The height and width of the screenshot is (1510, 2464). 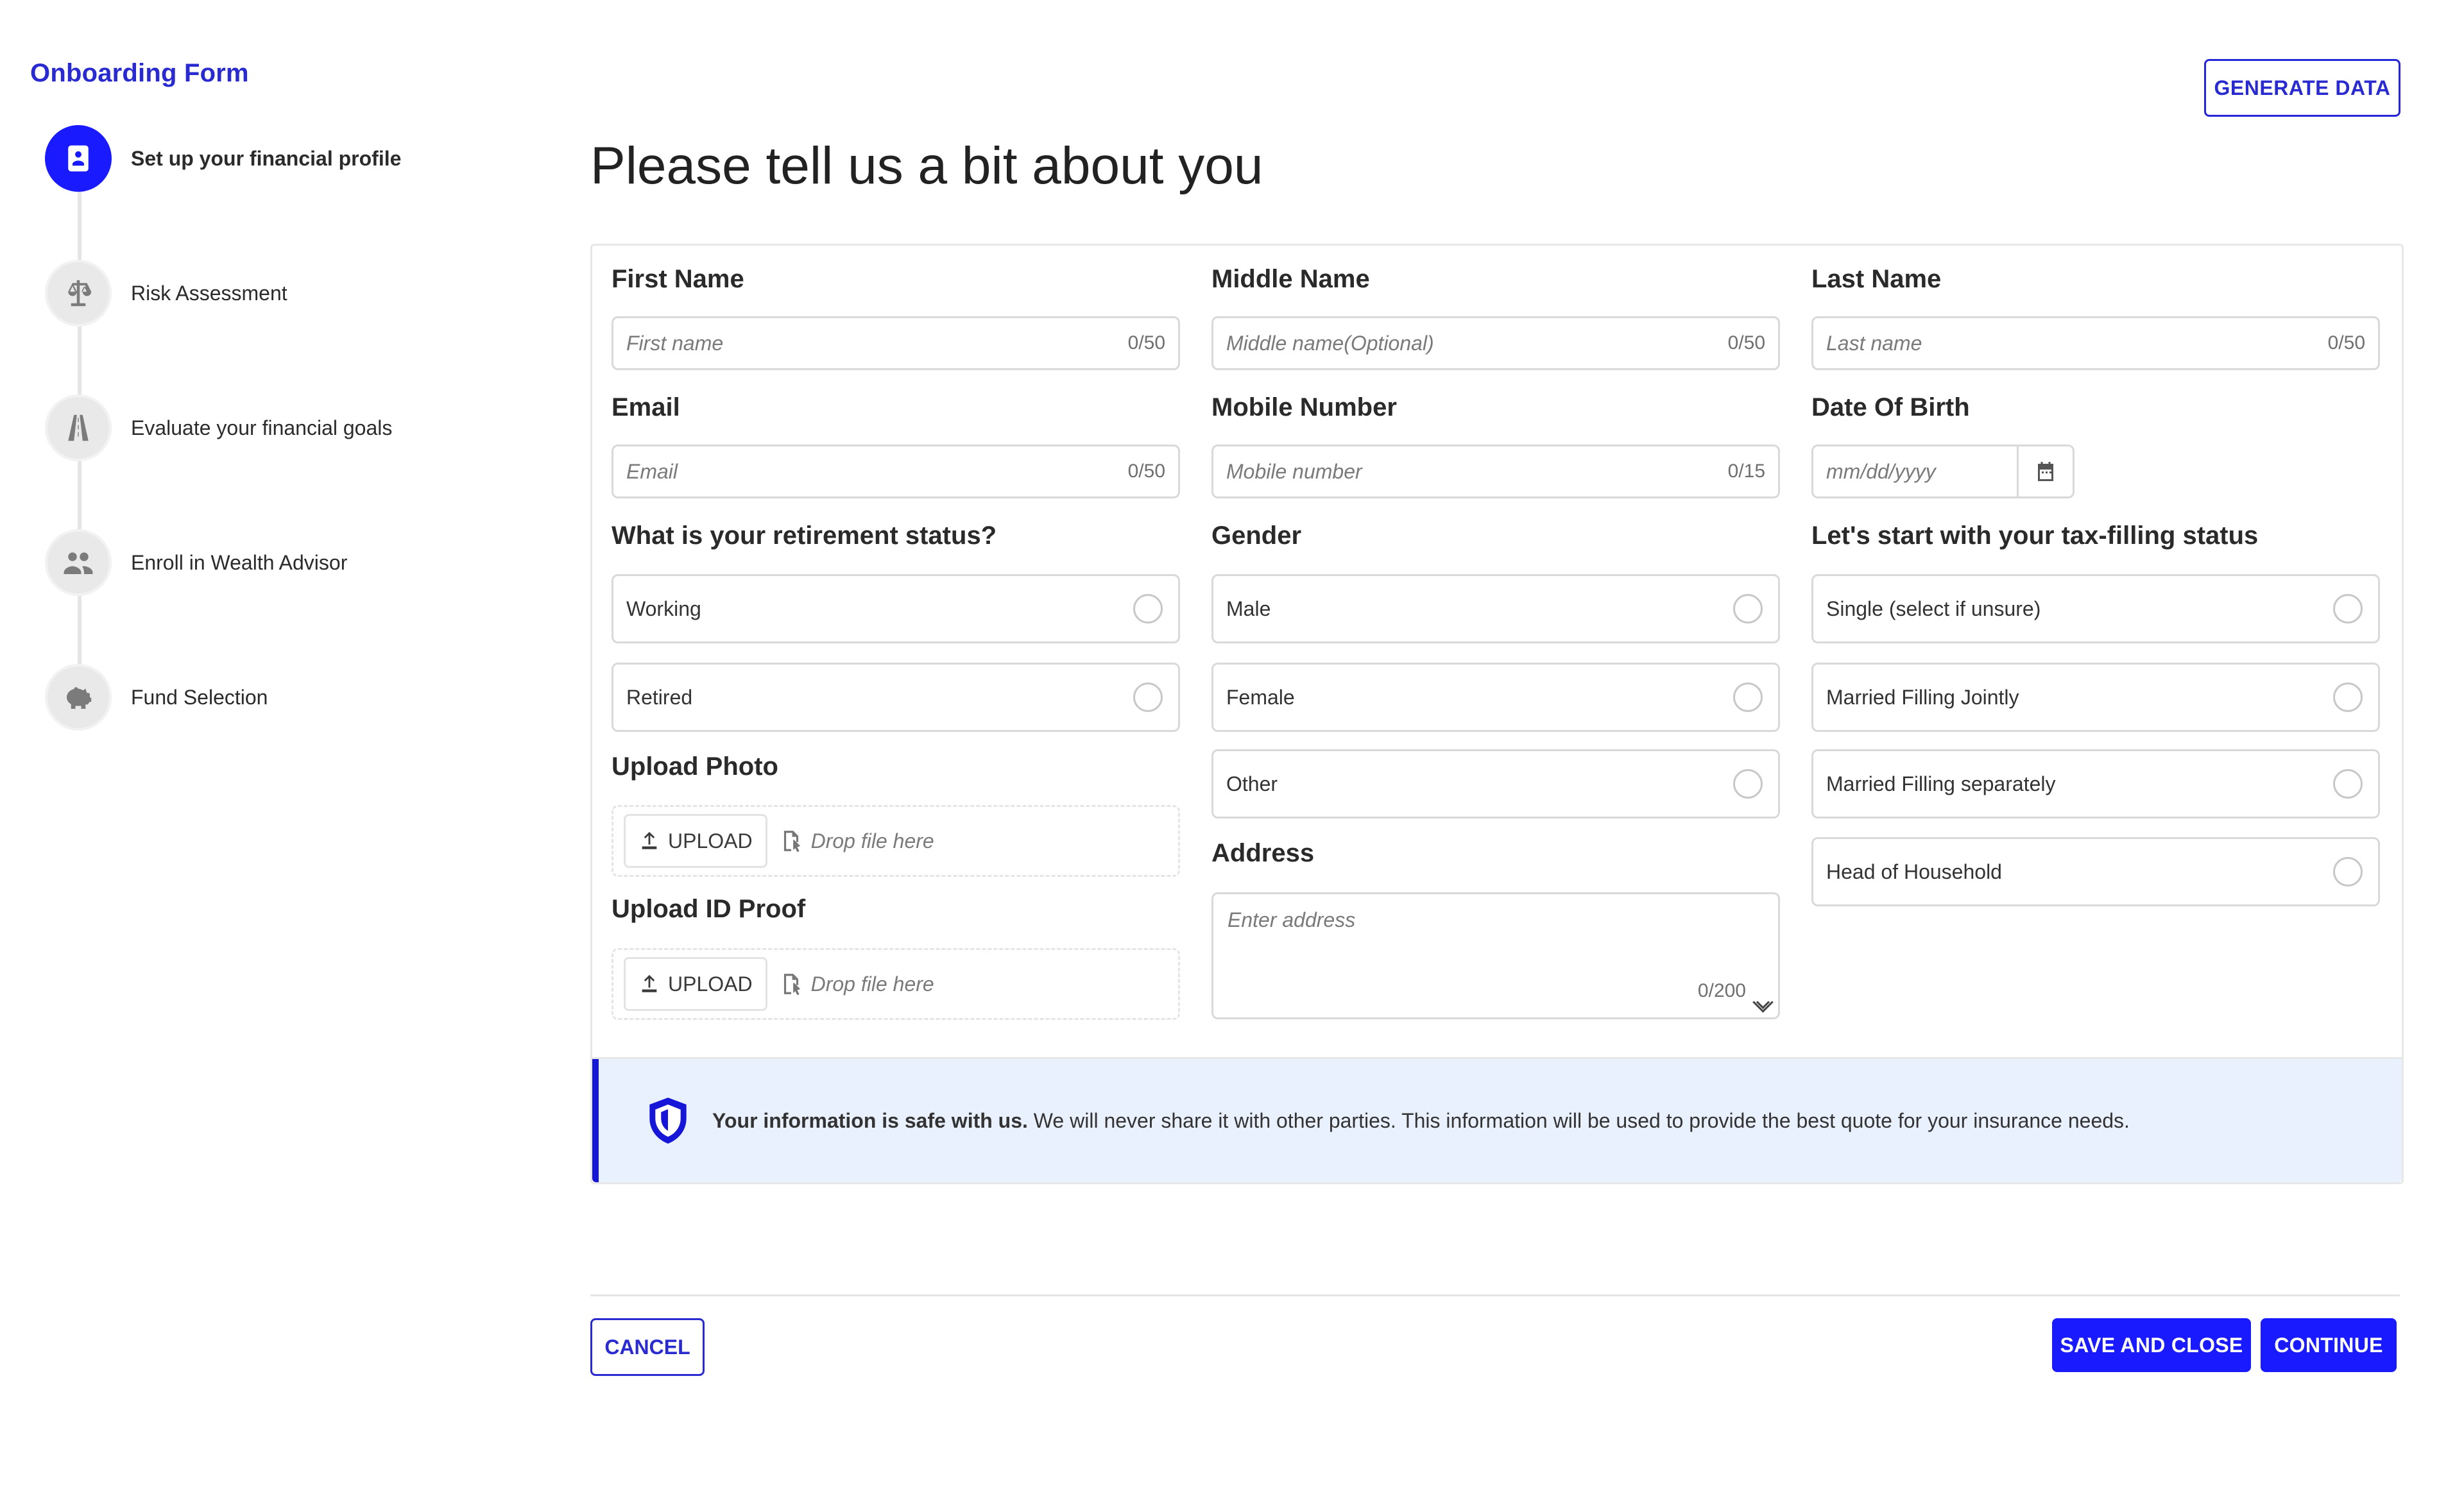 I want to click on page-title: Please tell us a bit about you, so click(x=927, y=166).